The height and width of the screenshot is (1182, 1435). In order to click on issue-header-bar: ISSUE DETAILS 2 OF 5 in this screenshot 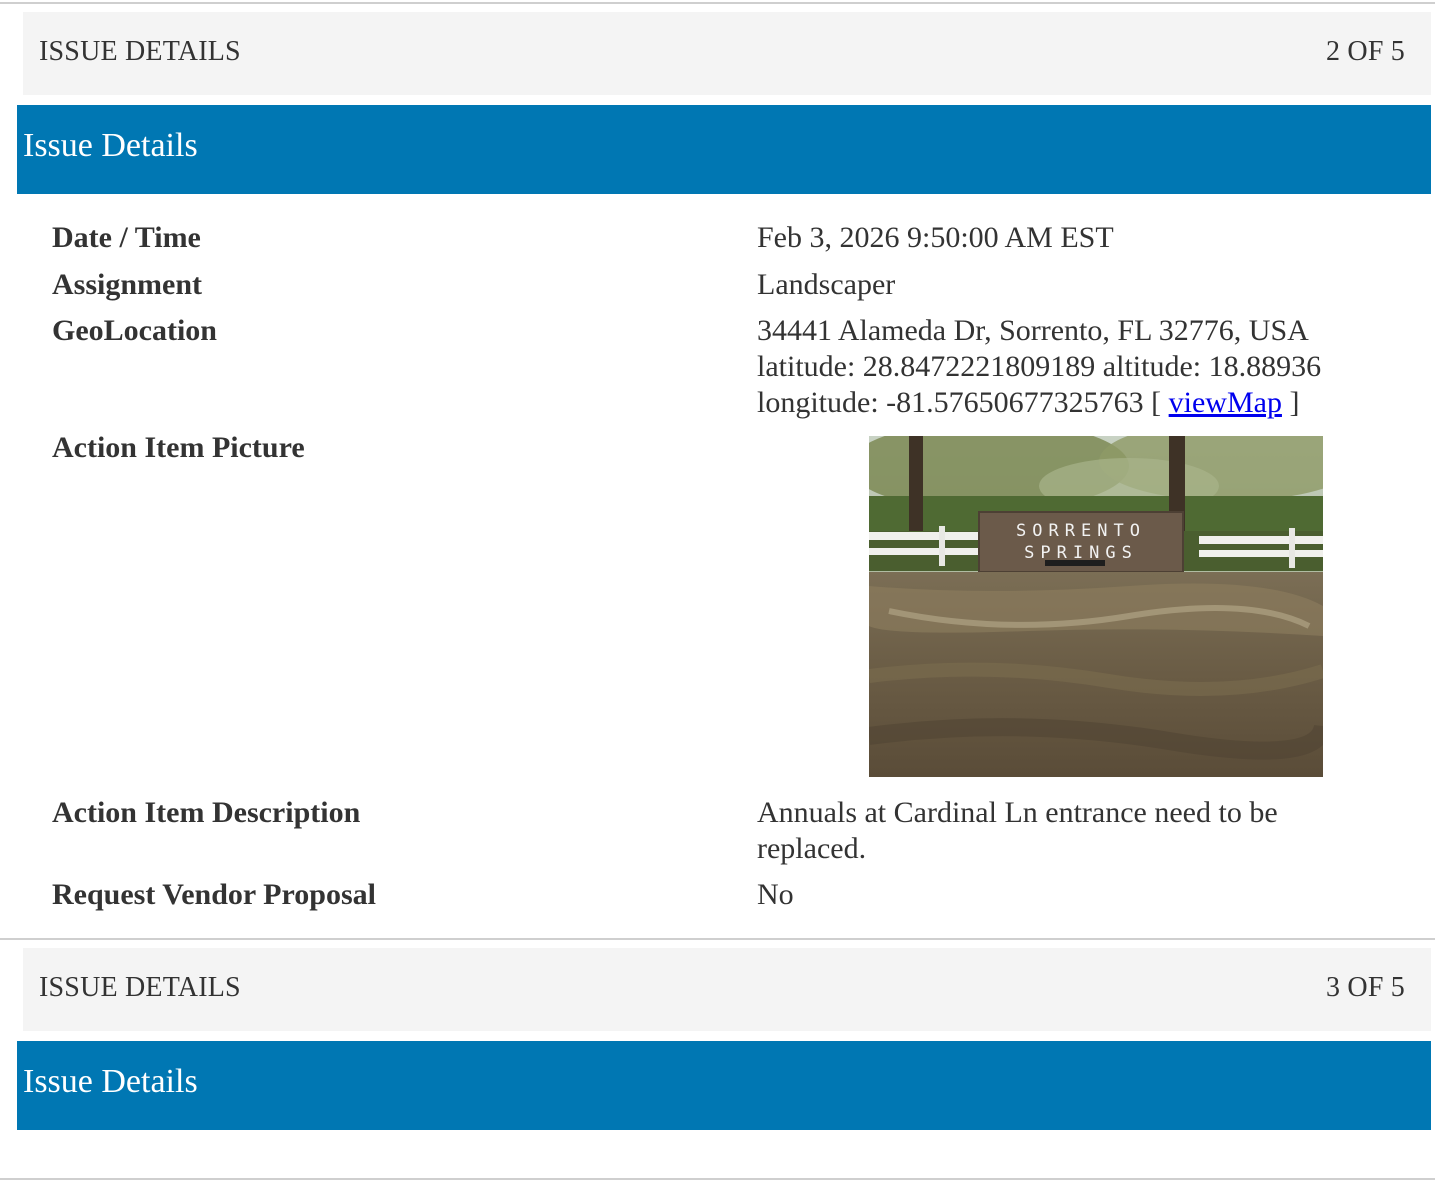, I will do `click(727, 53)`.